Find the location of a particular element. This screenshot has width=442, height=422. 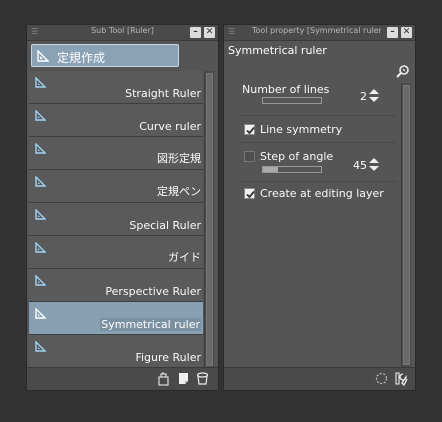

property-scrollbar is located at coordinates (406, 225).